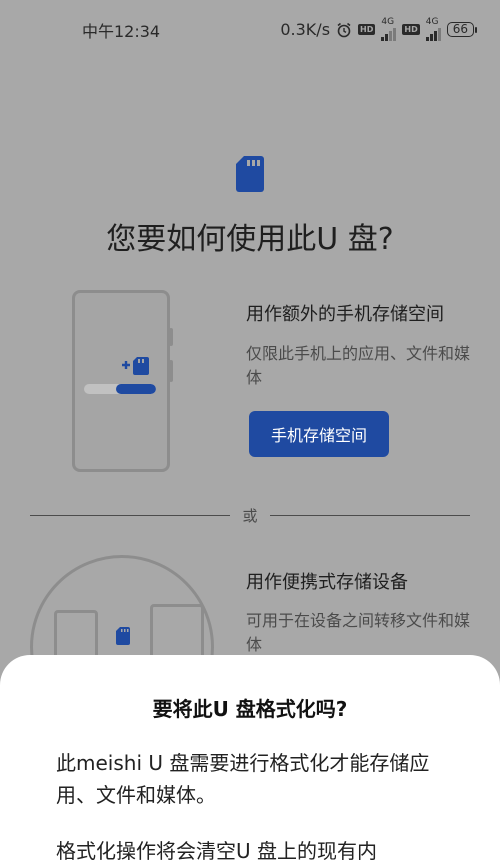  I want to click on option-portable-description: 可用于在设备之间转移文件和媒体, so click(358, 632).